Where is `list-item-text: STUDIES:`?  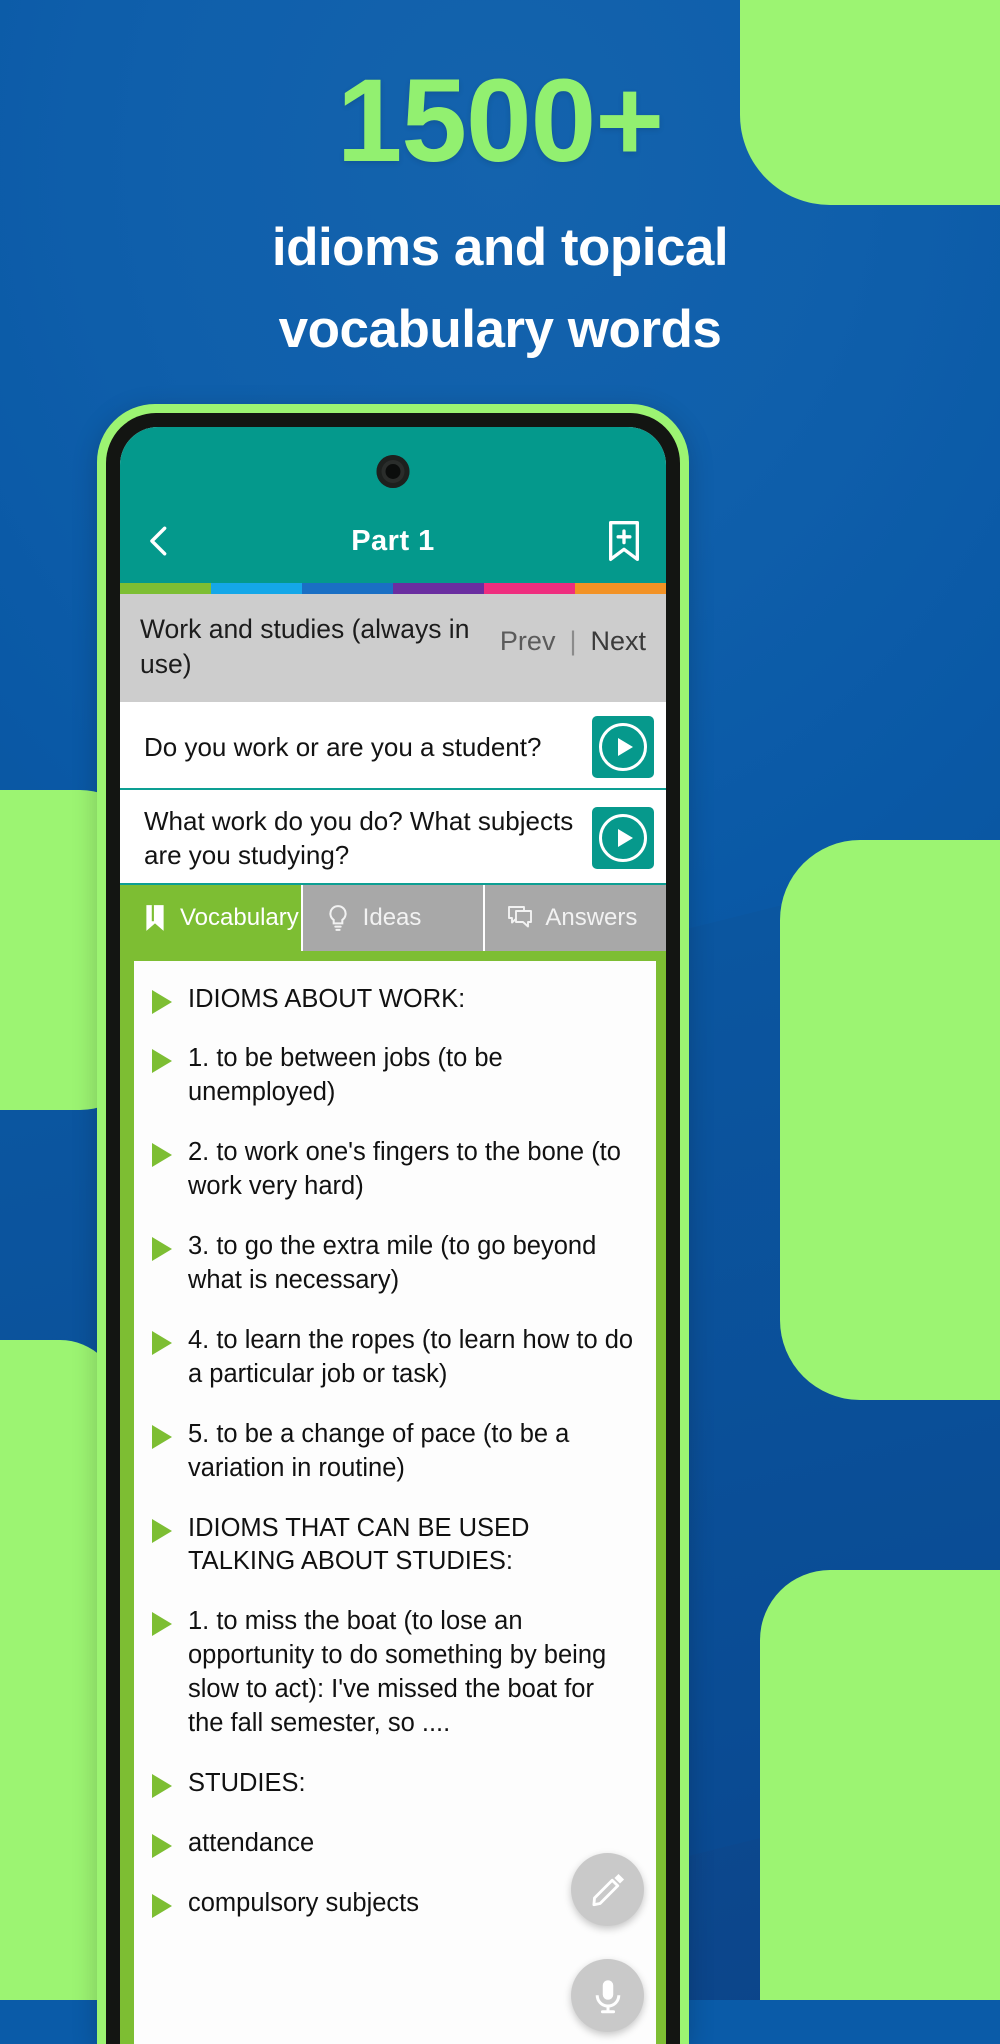 list-item-text: STUDIES: is located at coordinates (247, 1782).